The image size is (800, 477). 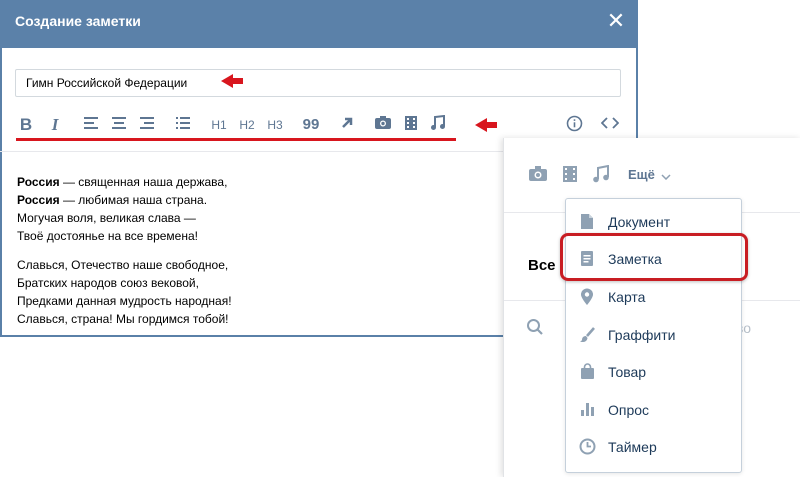 I want to click on brush-icon, so click(x=587, y=335).